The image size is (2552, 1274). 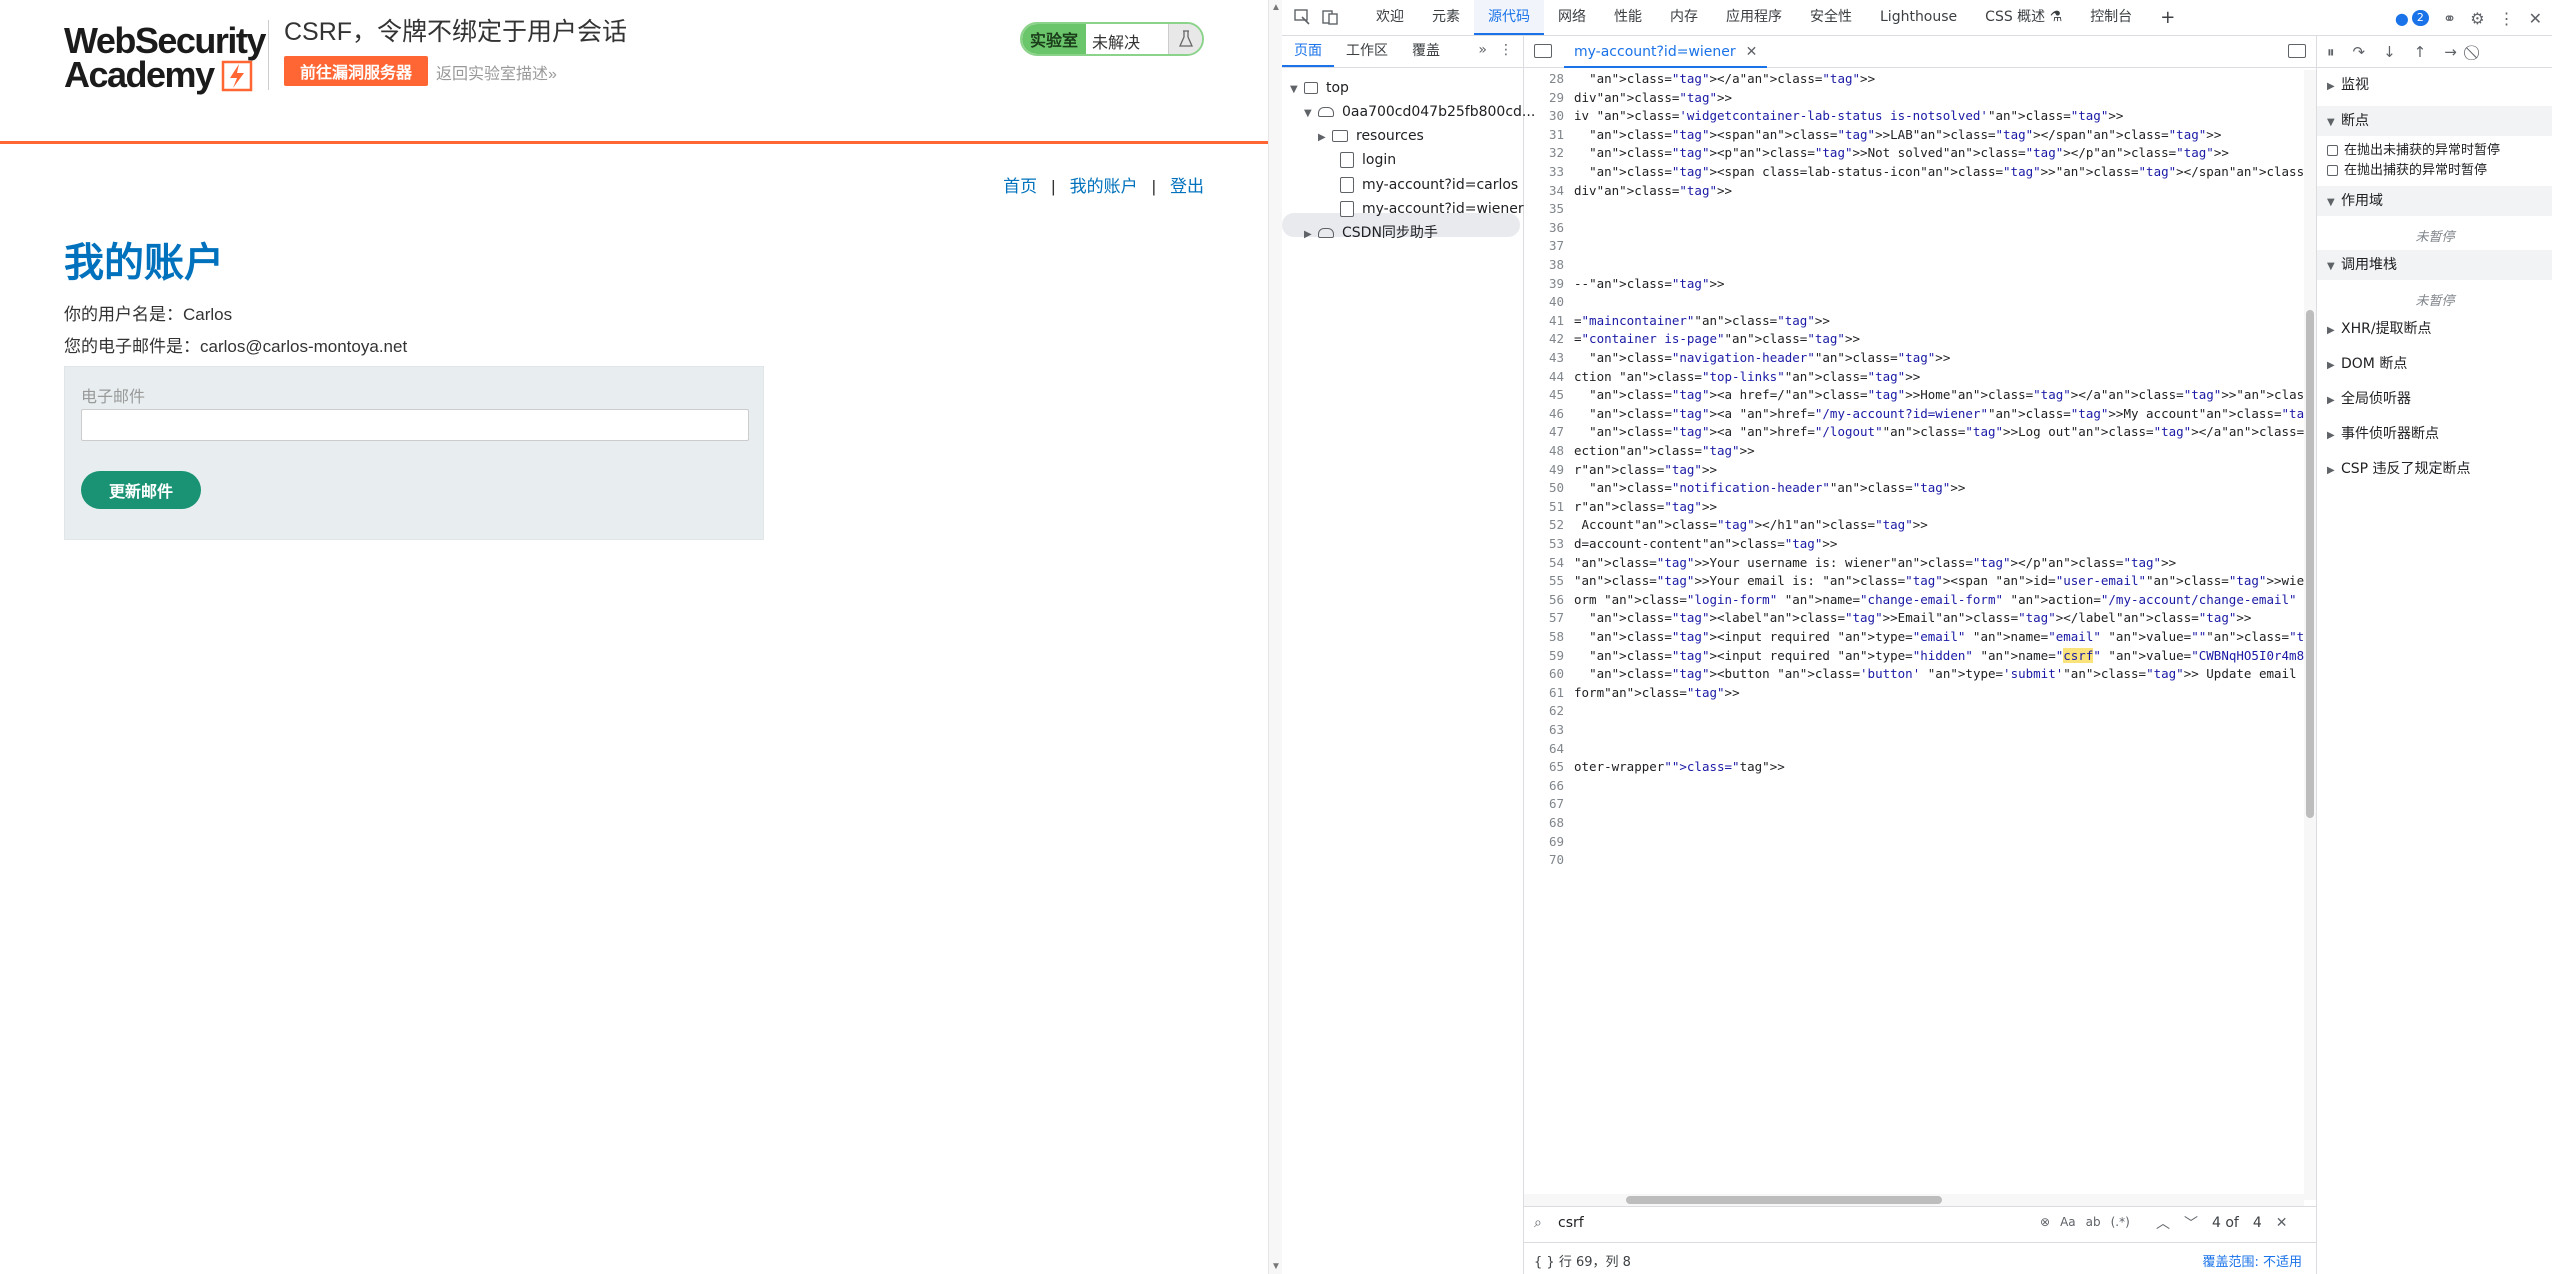 I want to click on device-toolbar-icon, so click(x=1330, y=18).